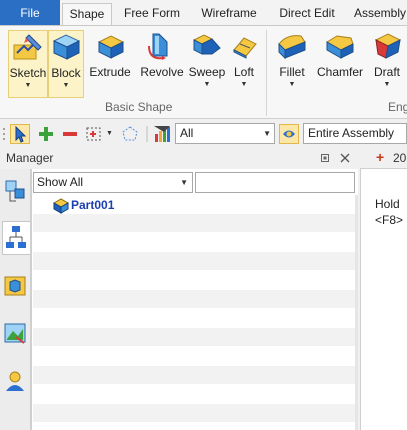 Image resolution: width=407 pixels, height=430 pixels. I want to click on group-label-engineering: Eng, so click(397, 107).